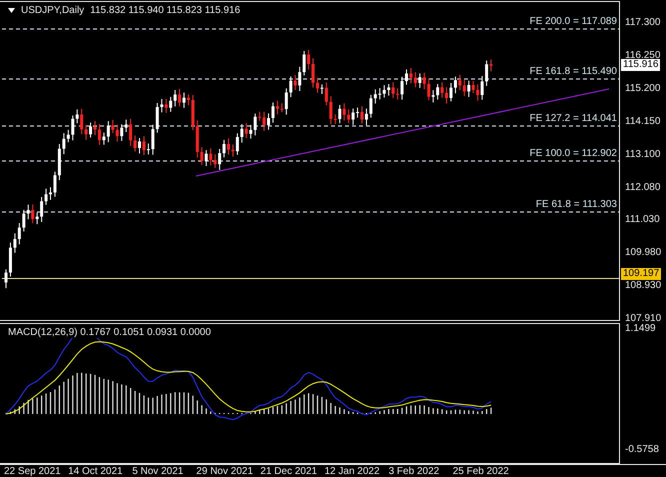  What do you see at coordinates (52, 10) in the screenshot?
I see `symbol-label: USDJPY,Daily` at bounding box center [52, 10].